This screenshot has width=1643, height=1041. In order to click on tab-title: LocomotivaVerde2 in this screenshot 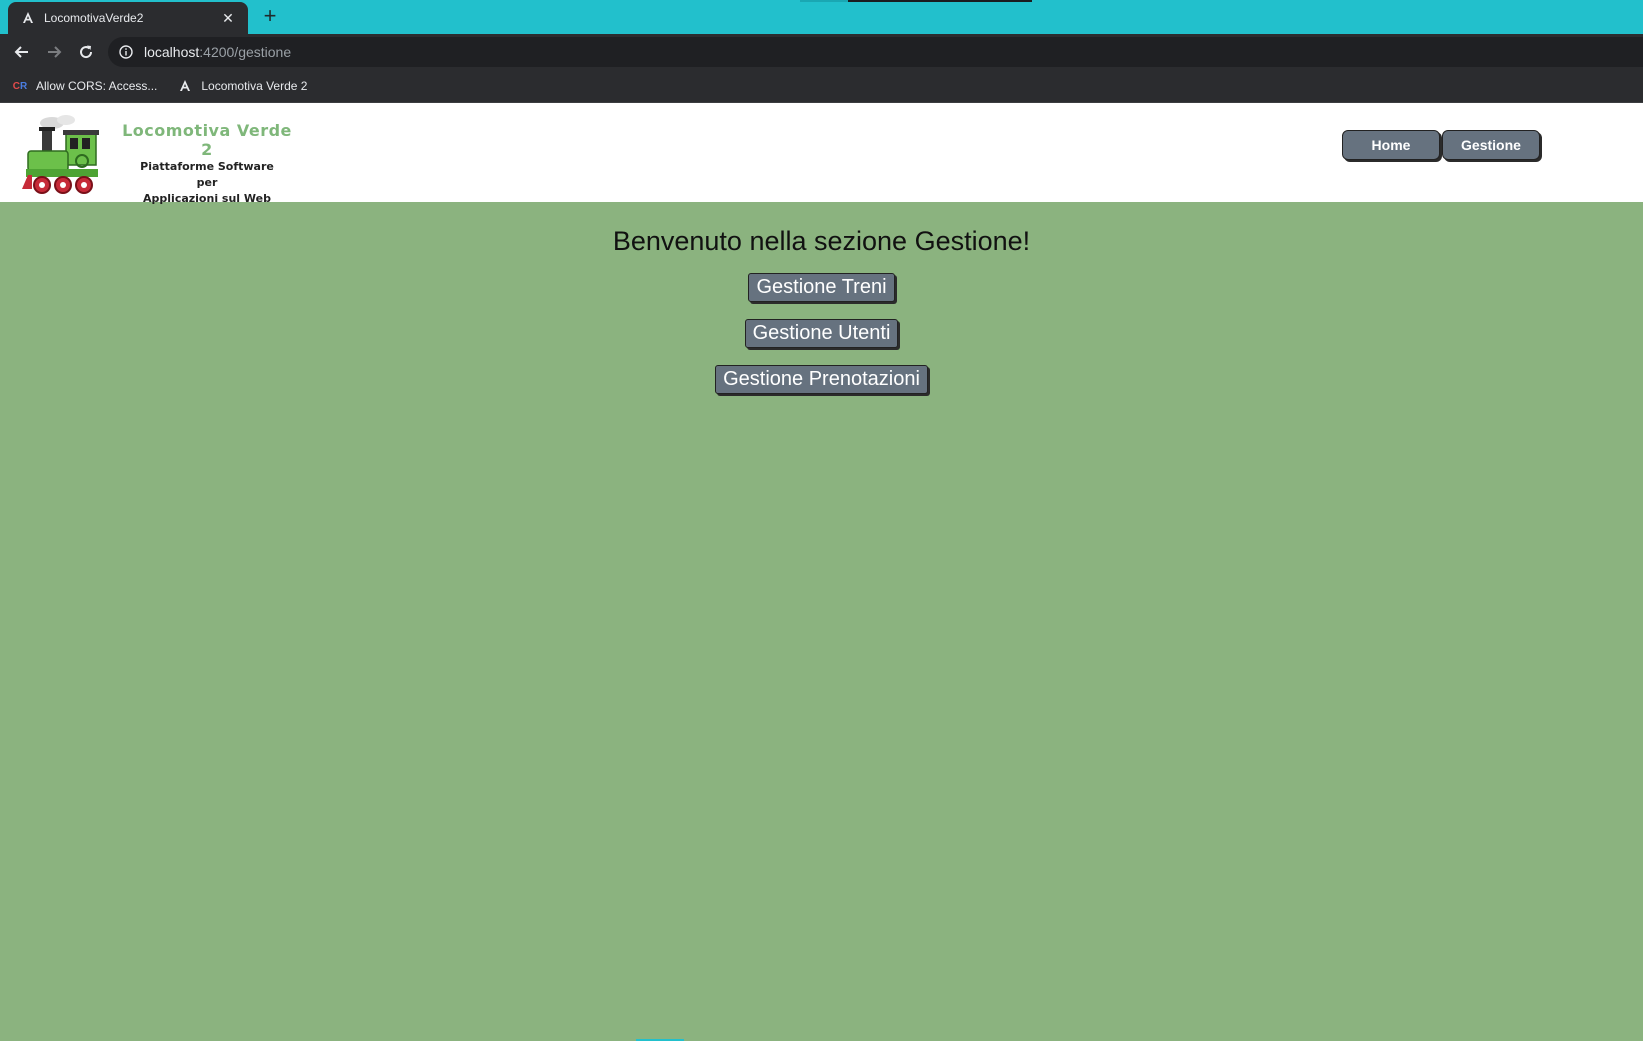, I will do `click(94, 18)`.